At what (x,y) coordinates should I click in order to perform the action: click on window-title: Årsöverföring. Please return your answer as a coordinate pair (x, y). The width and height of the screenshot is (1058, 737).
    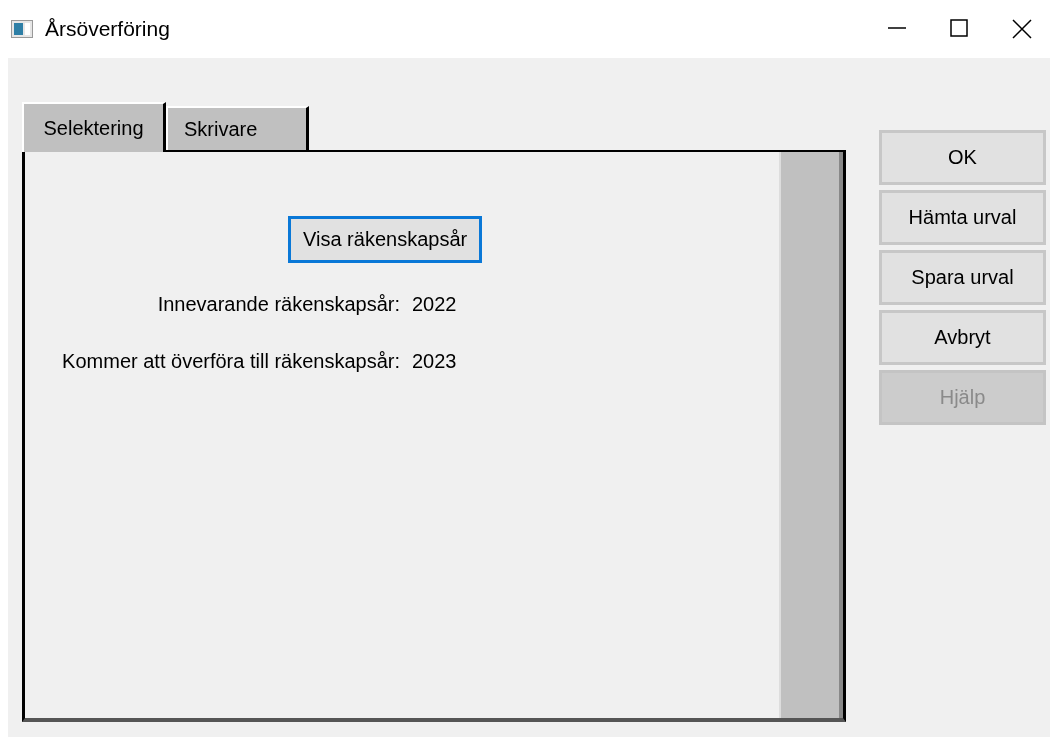
    Looking at the image, I should click on (108, 29).